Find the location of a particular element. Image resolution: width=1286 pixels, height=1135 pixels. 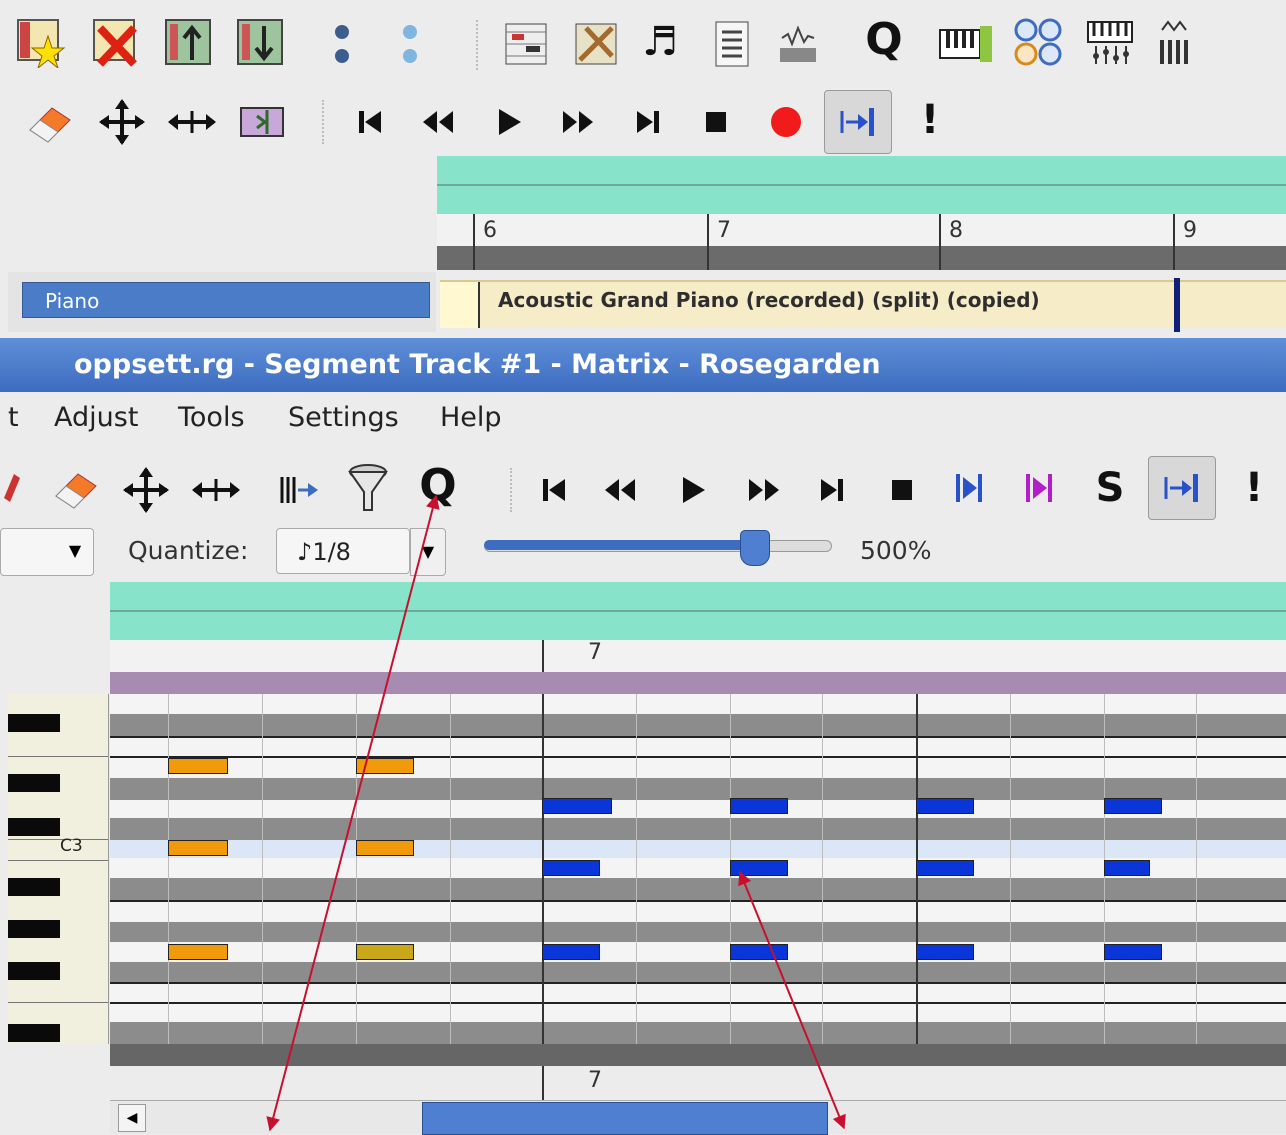

dots-icon is located at coordinates (342, 44).